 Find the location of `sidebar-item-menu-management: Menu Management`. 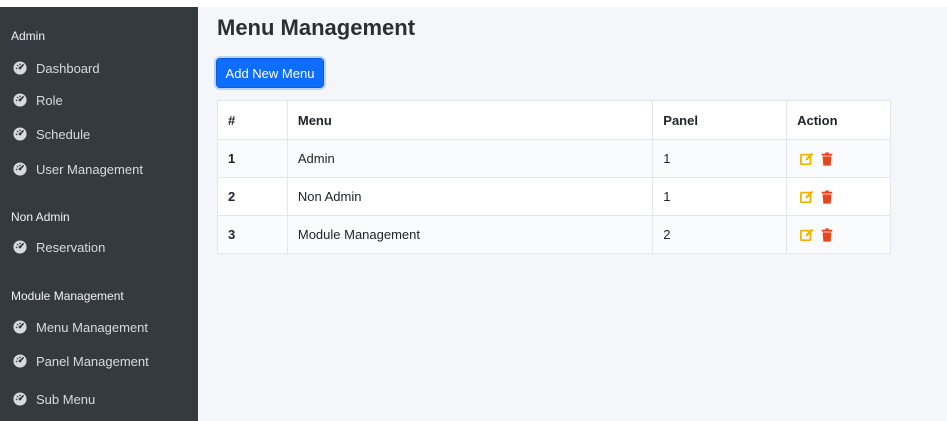

sidebar-item-menu-management: Menu Management is located at coordinates (103, 327).